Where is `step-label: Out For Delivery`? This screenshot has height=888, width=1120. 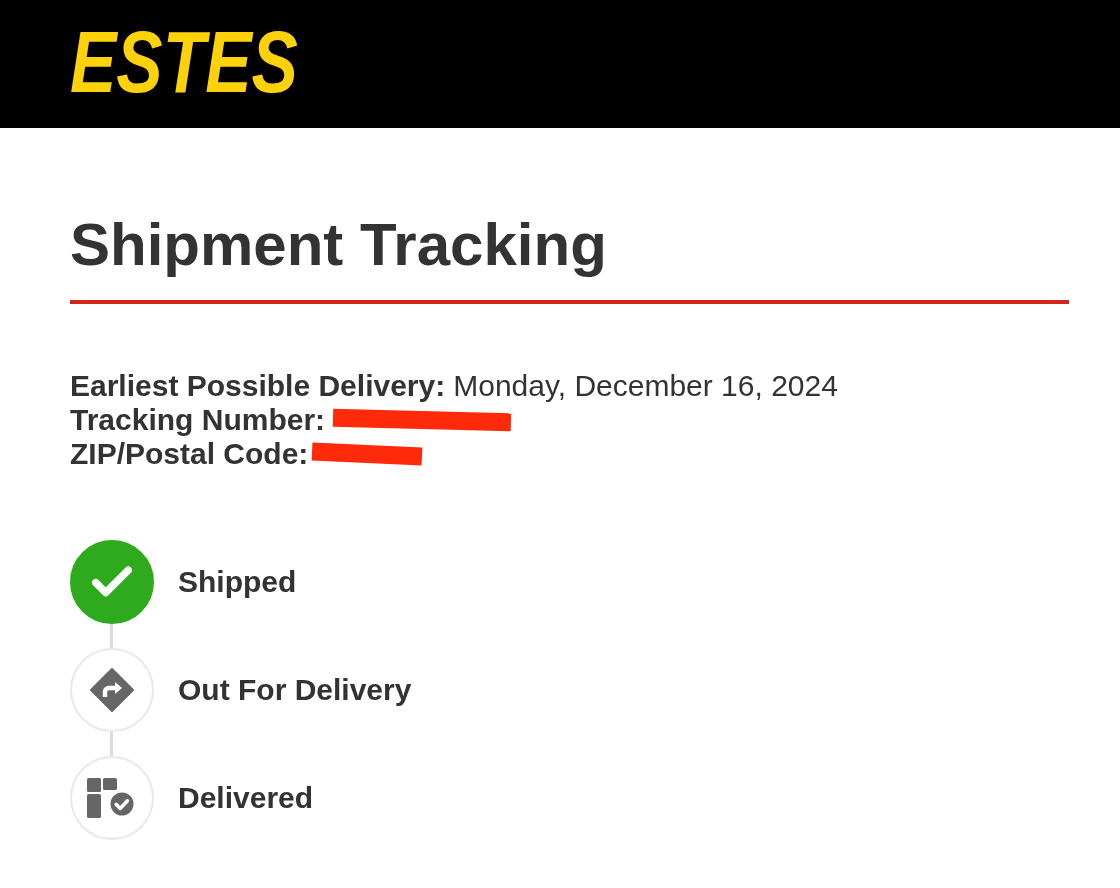
step-label: Out For Delivery is located at coordinates (295, 690).